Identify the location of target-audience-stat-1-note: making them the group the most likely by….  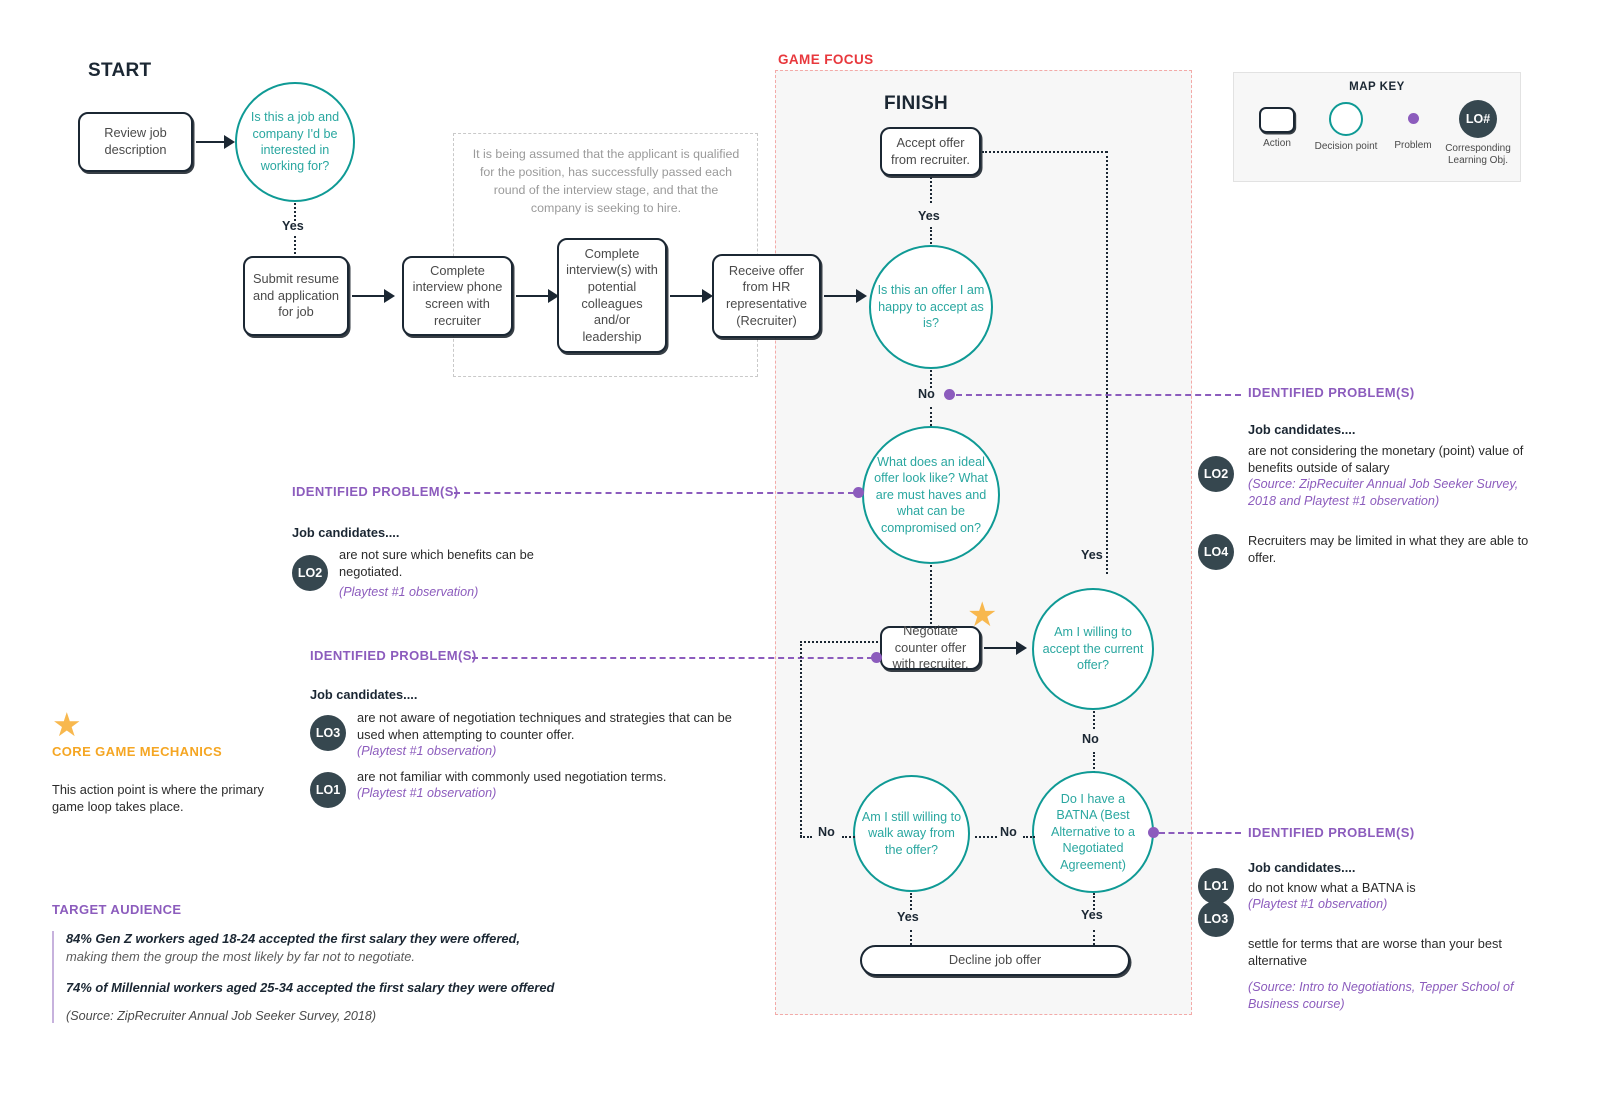
(240, 956).